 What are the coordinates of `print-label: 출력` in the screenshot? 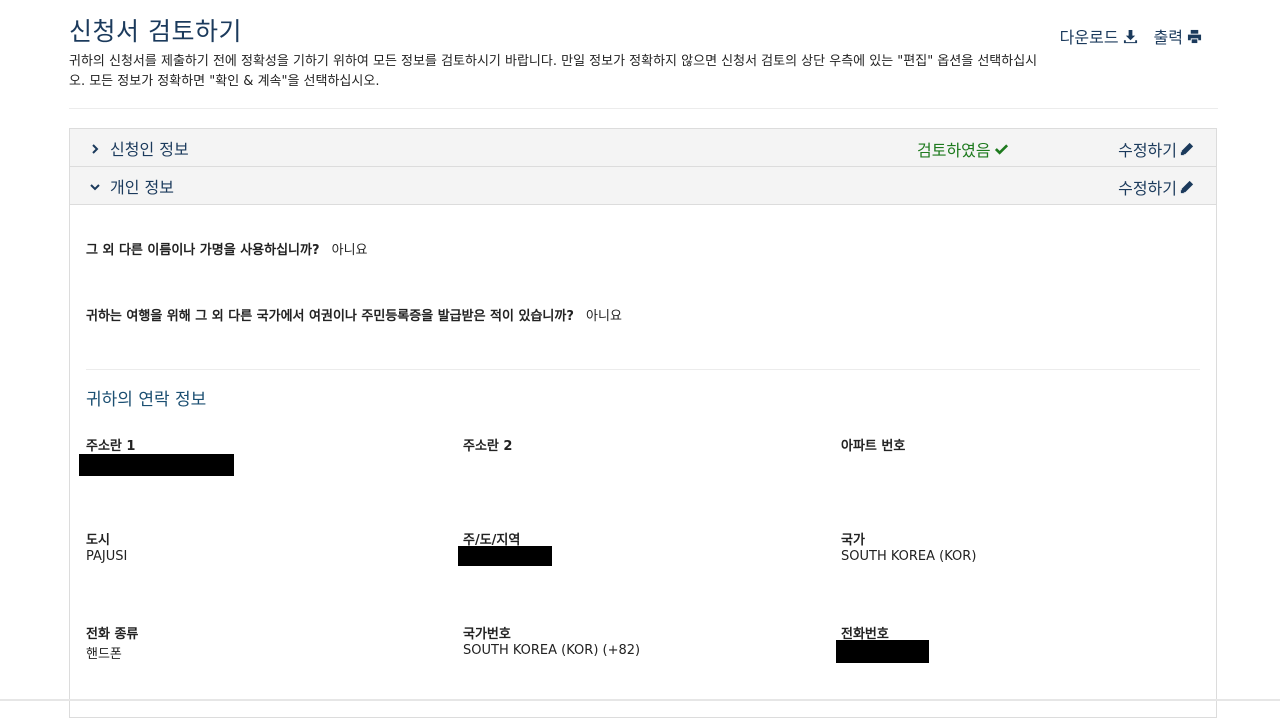 It's located at (1168, 37).